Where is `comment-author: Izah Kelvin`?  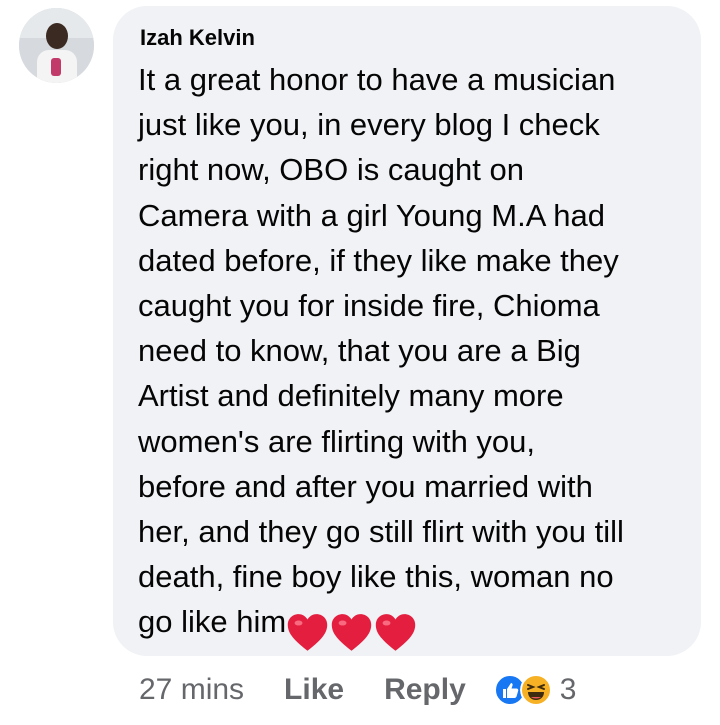 comment-author: Izah Kelvin is located at coordinates (197, 38).